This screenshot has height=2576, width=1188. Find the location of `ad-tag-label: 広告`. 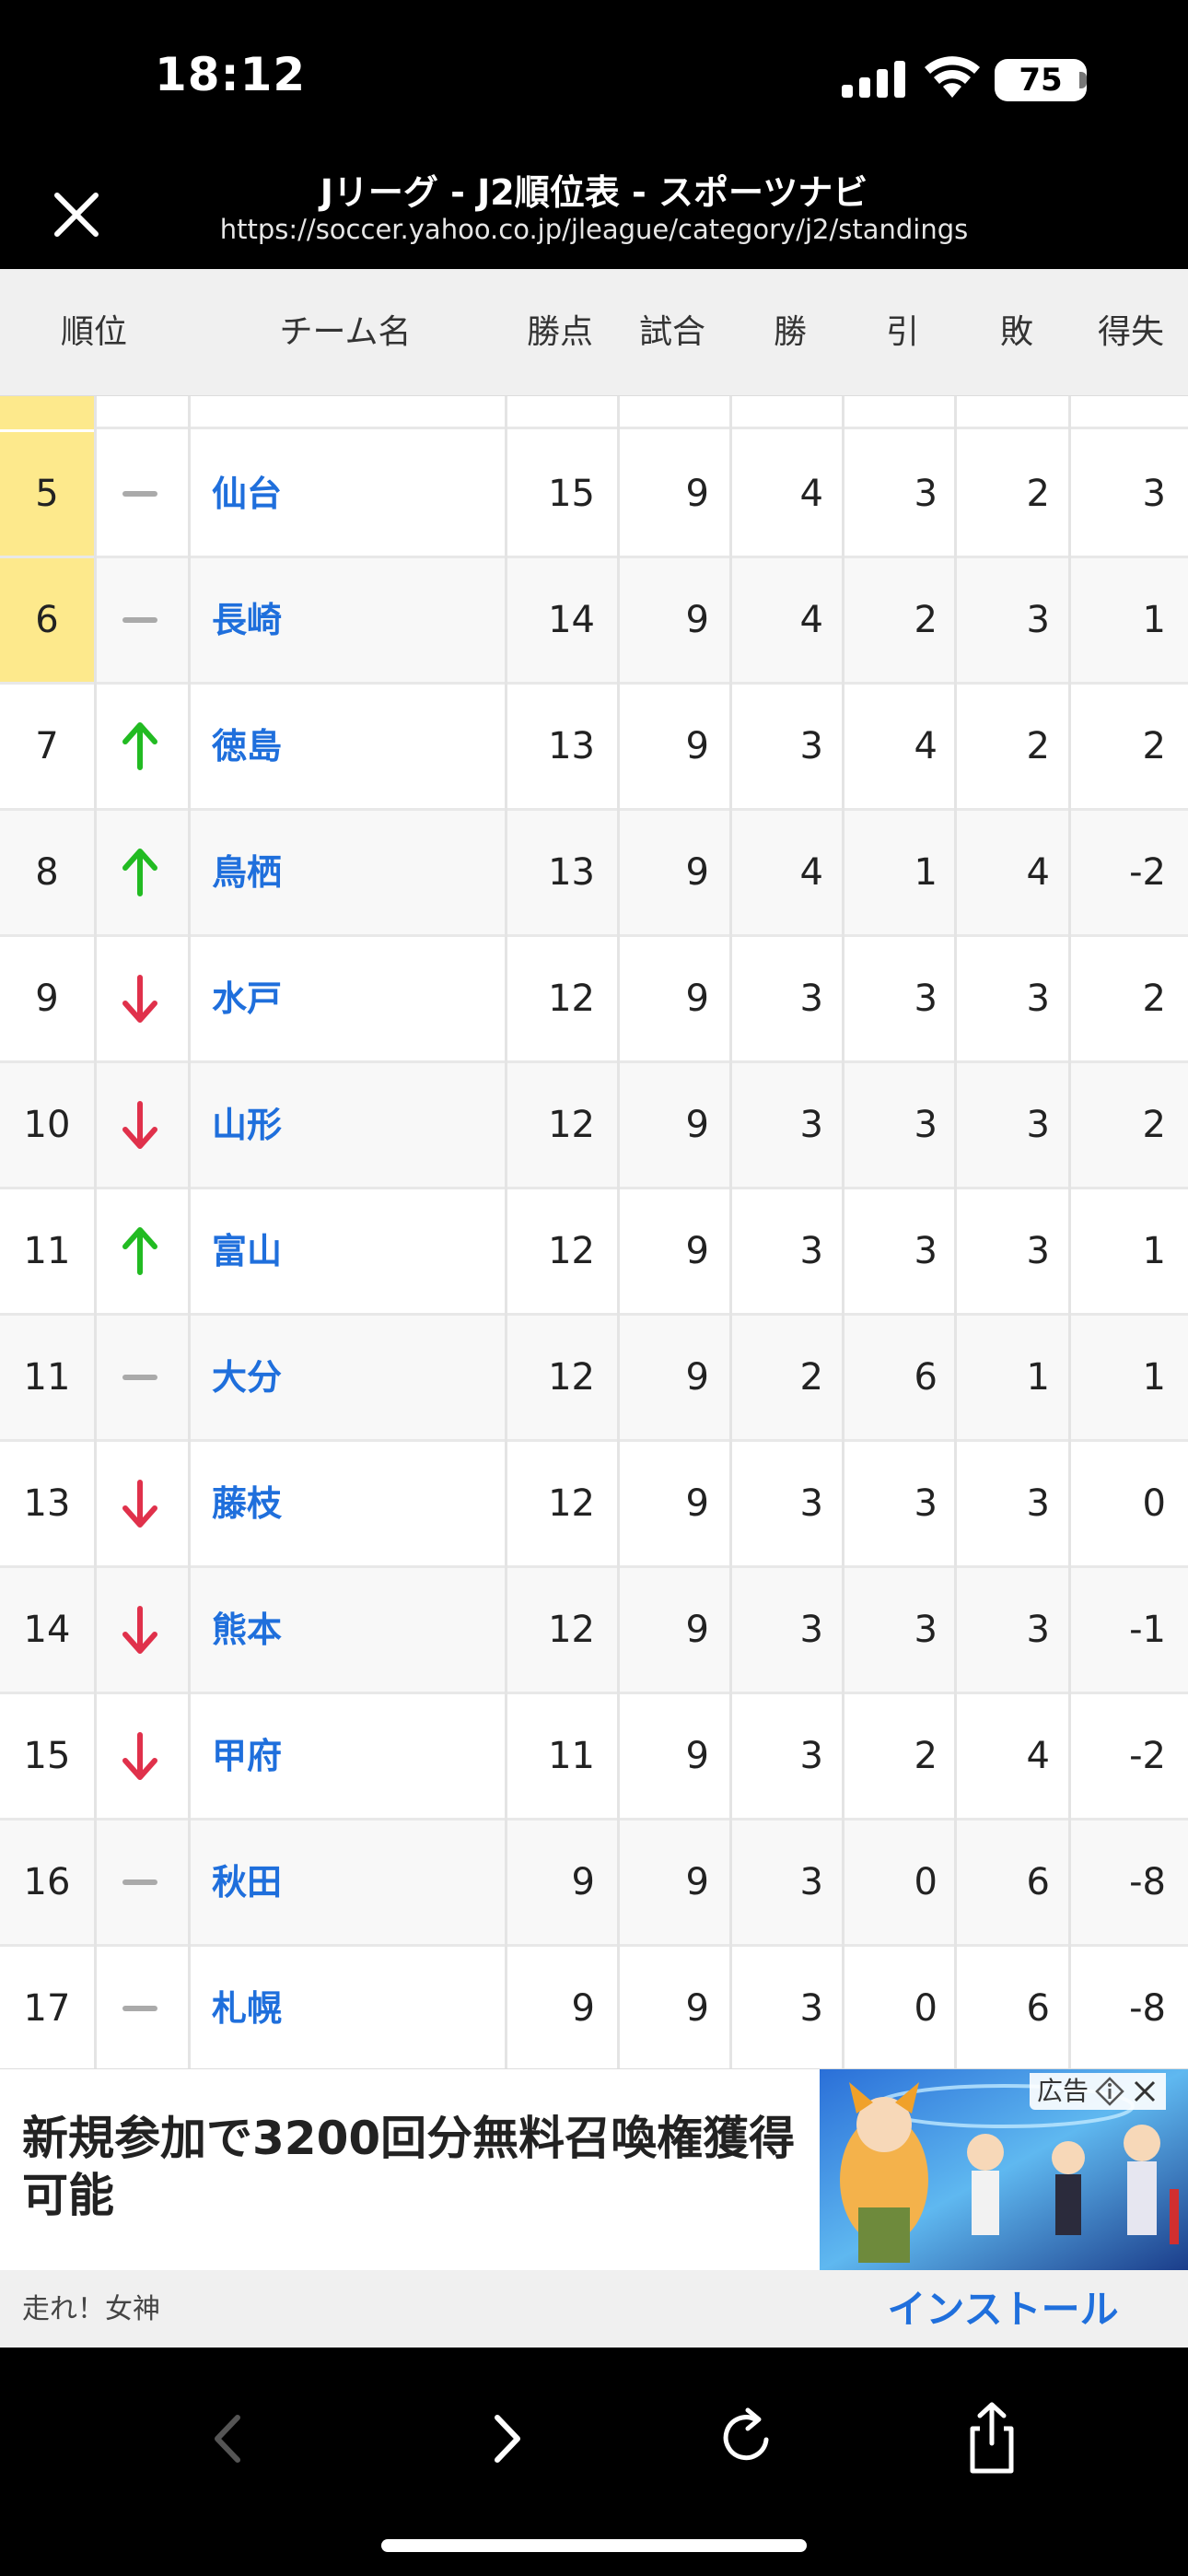

ad-tag-label: 広告 is located at coordinates (1063, 2091).